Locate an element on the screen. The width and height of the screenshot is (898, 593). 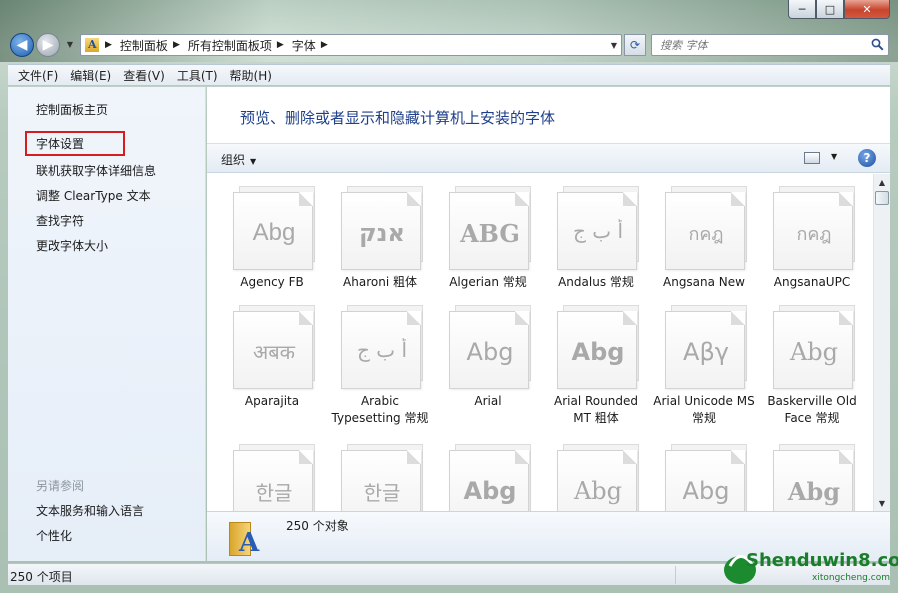
refresh-button: ⟳ is located at coordinates (635, 45).